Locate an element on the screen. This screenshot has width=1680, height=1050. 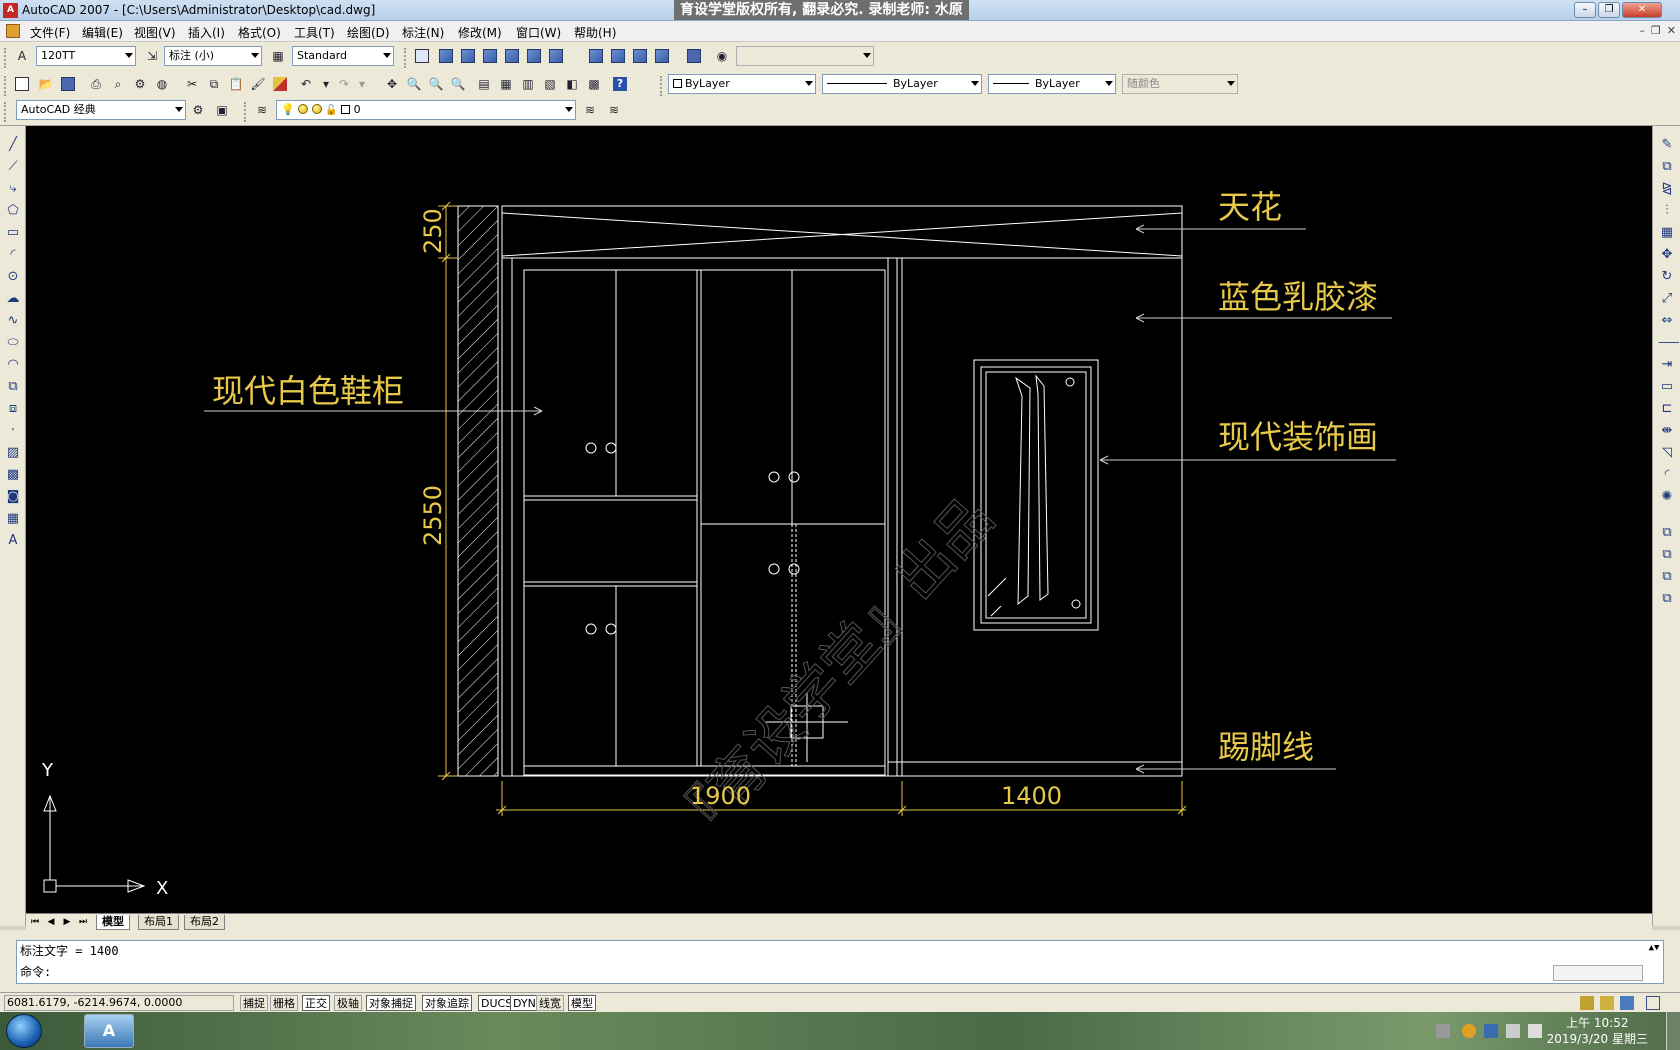
view-bottom-icon is located at coordinates (468, 56).